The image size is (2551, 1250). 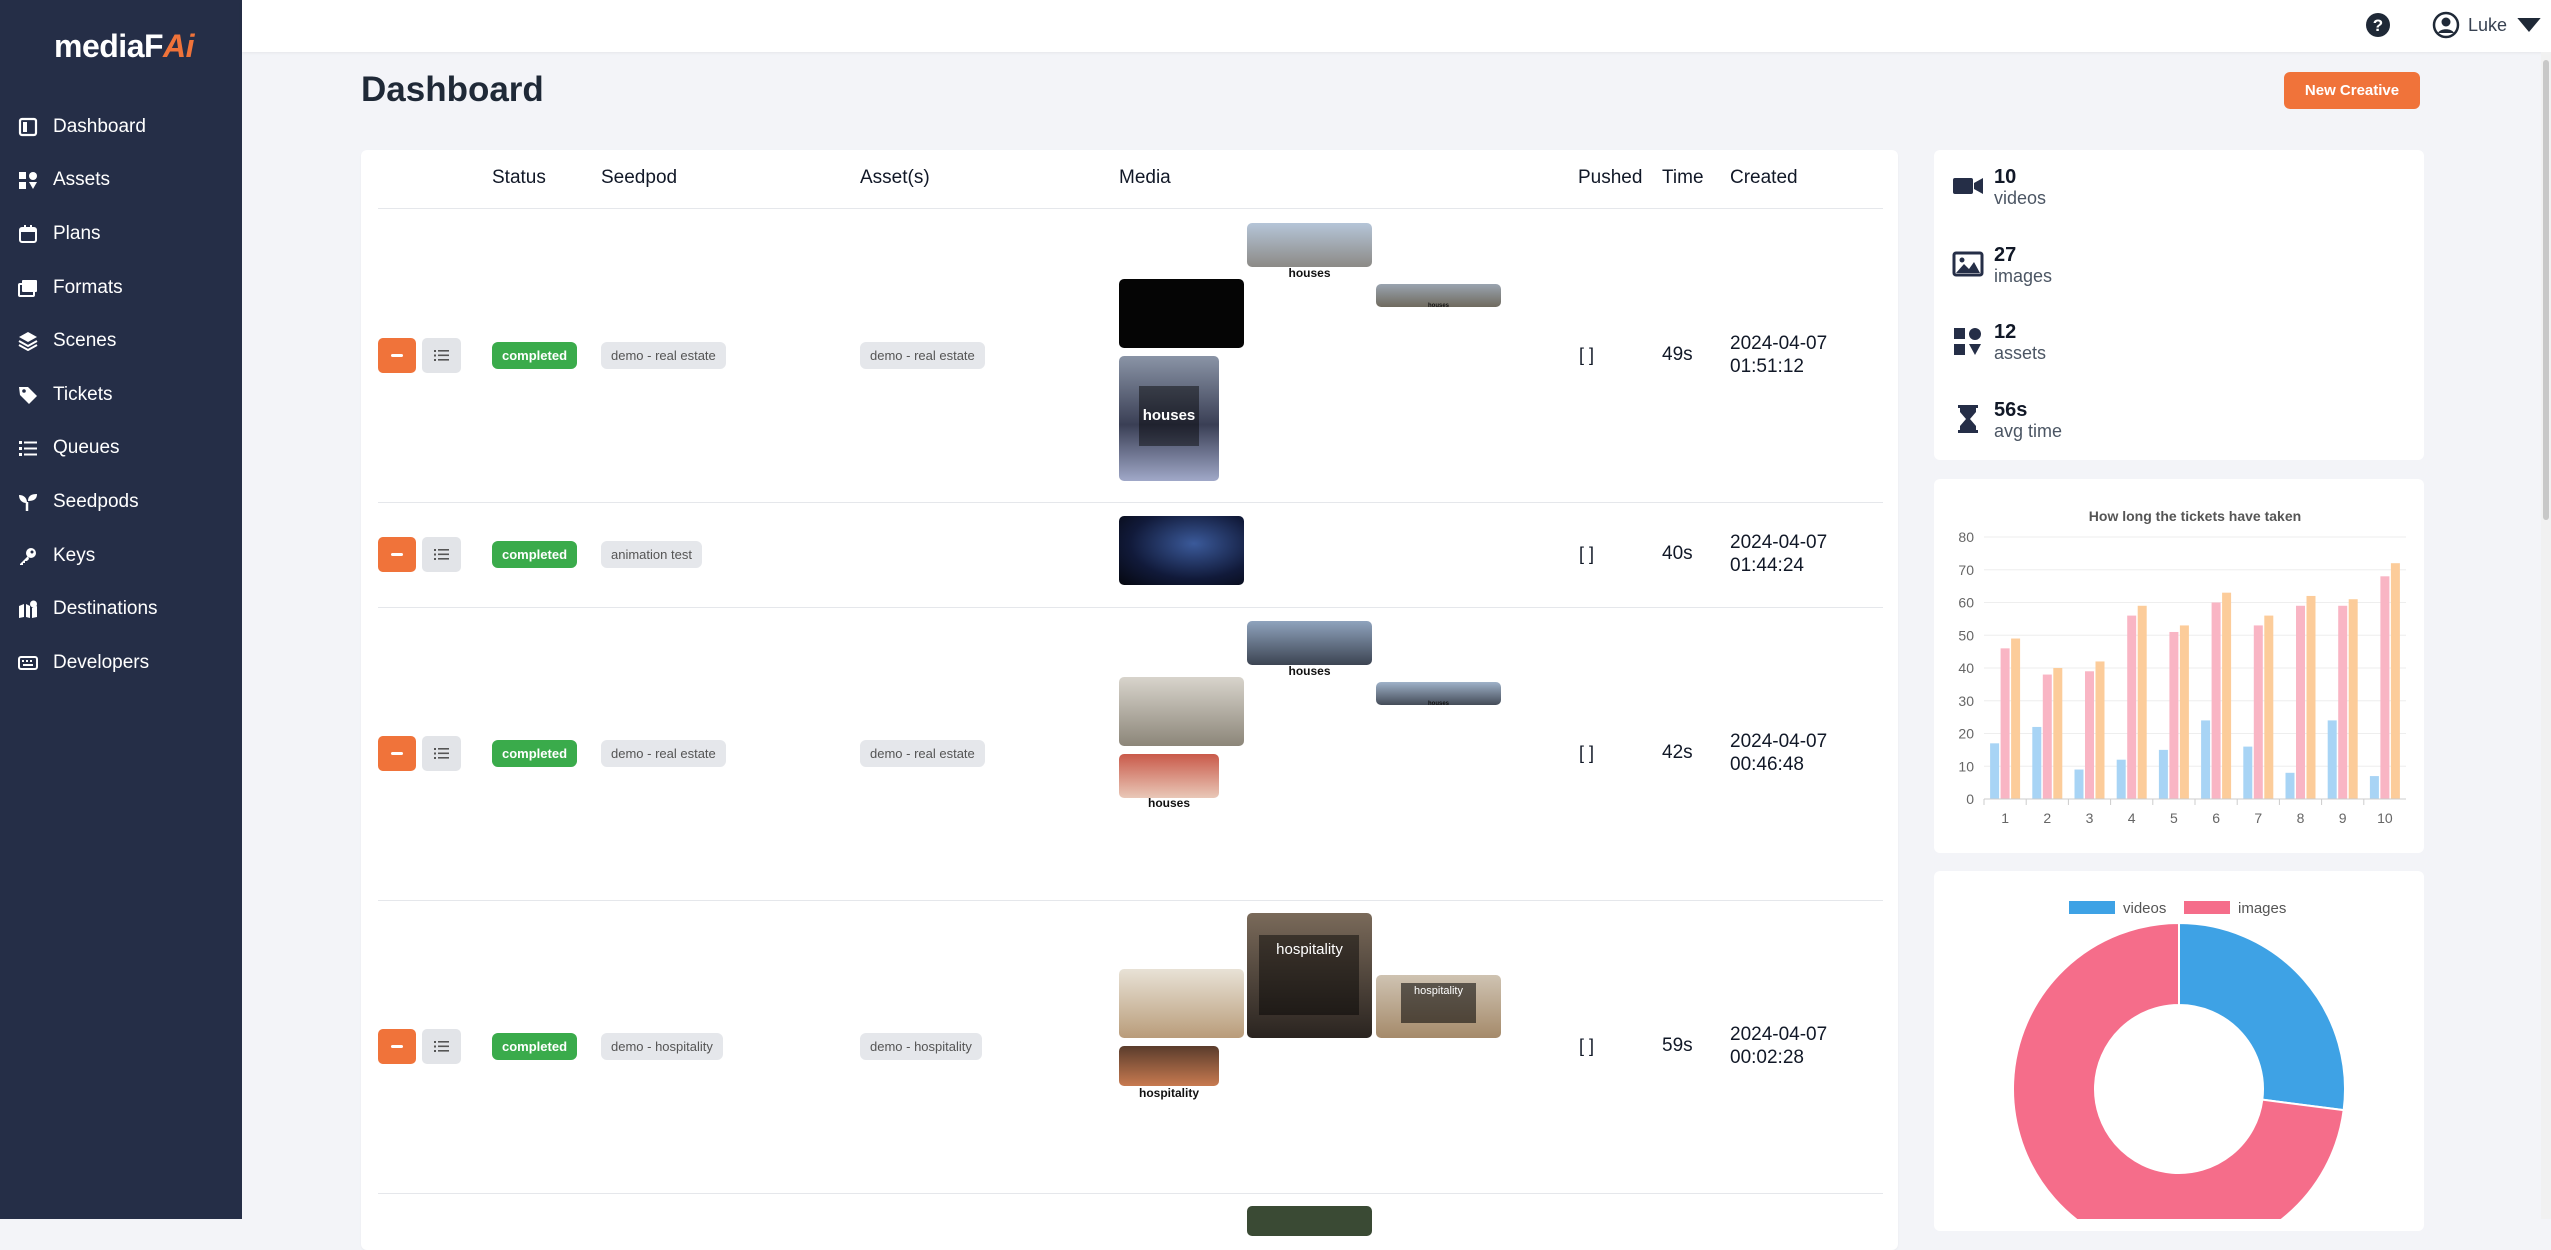 What do you see at coordinates (1779, 753) in the screenshot?
I see `created-value: 2024-04-07 00:46:48` at bounding box center [1779, 753].